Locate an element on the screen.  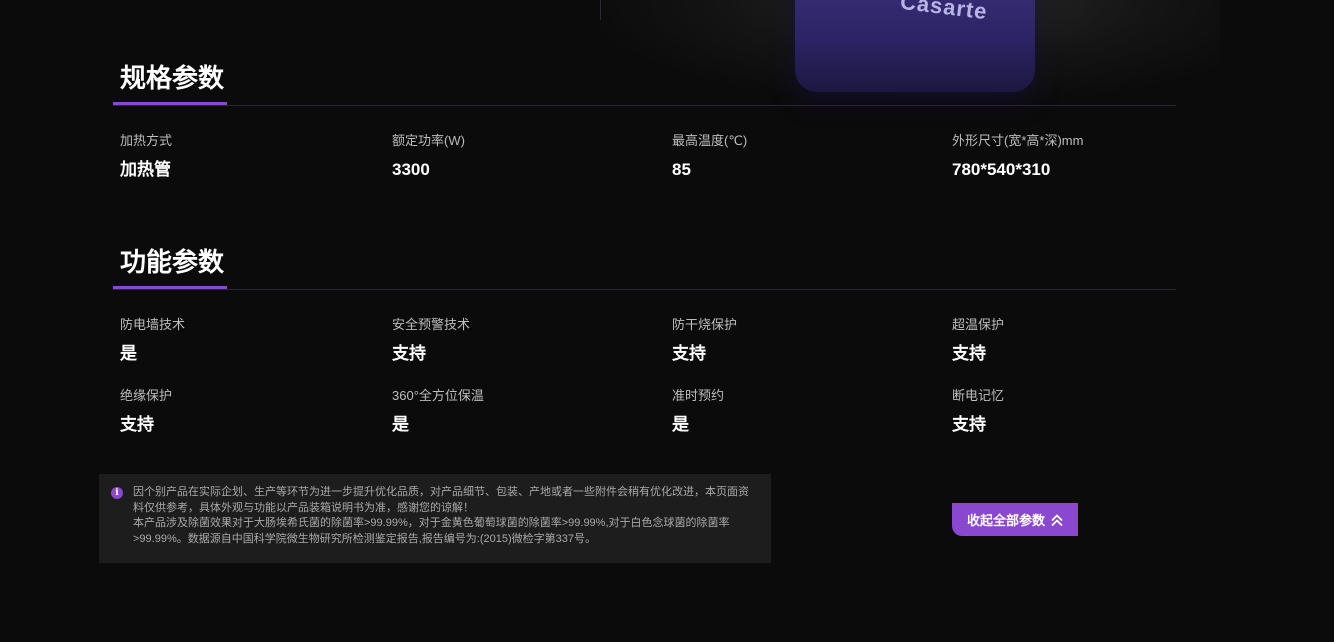
spec-item-label: 加热方式 is located at coordinates (146, 140).